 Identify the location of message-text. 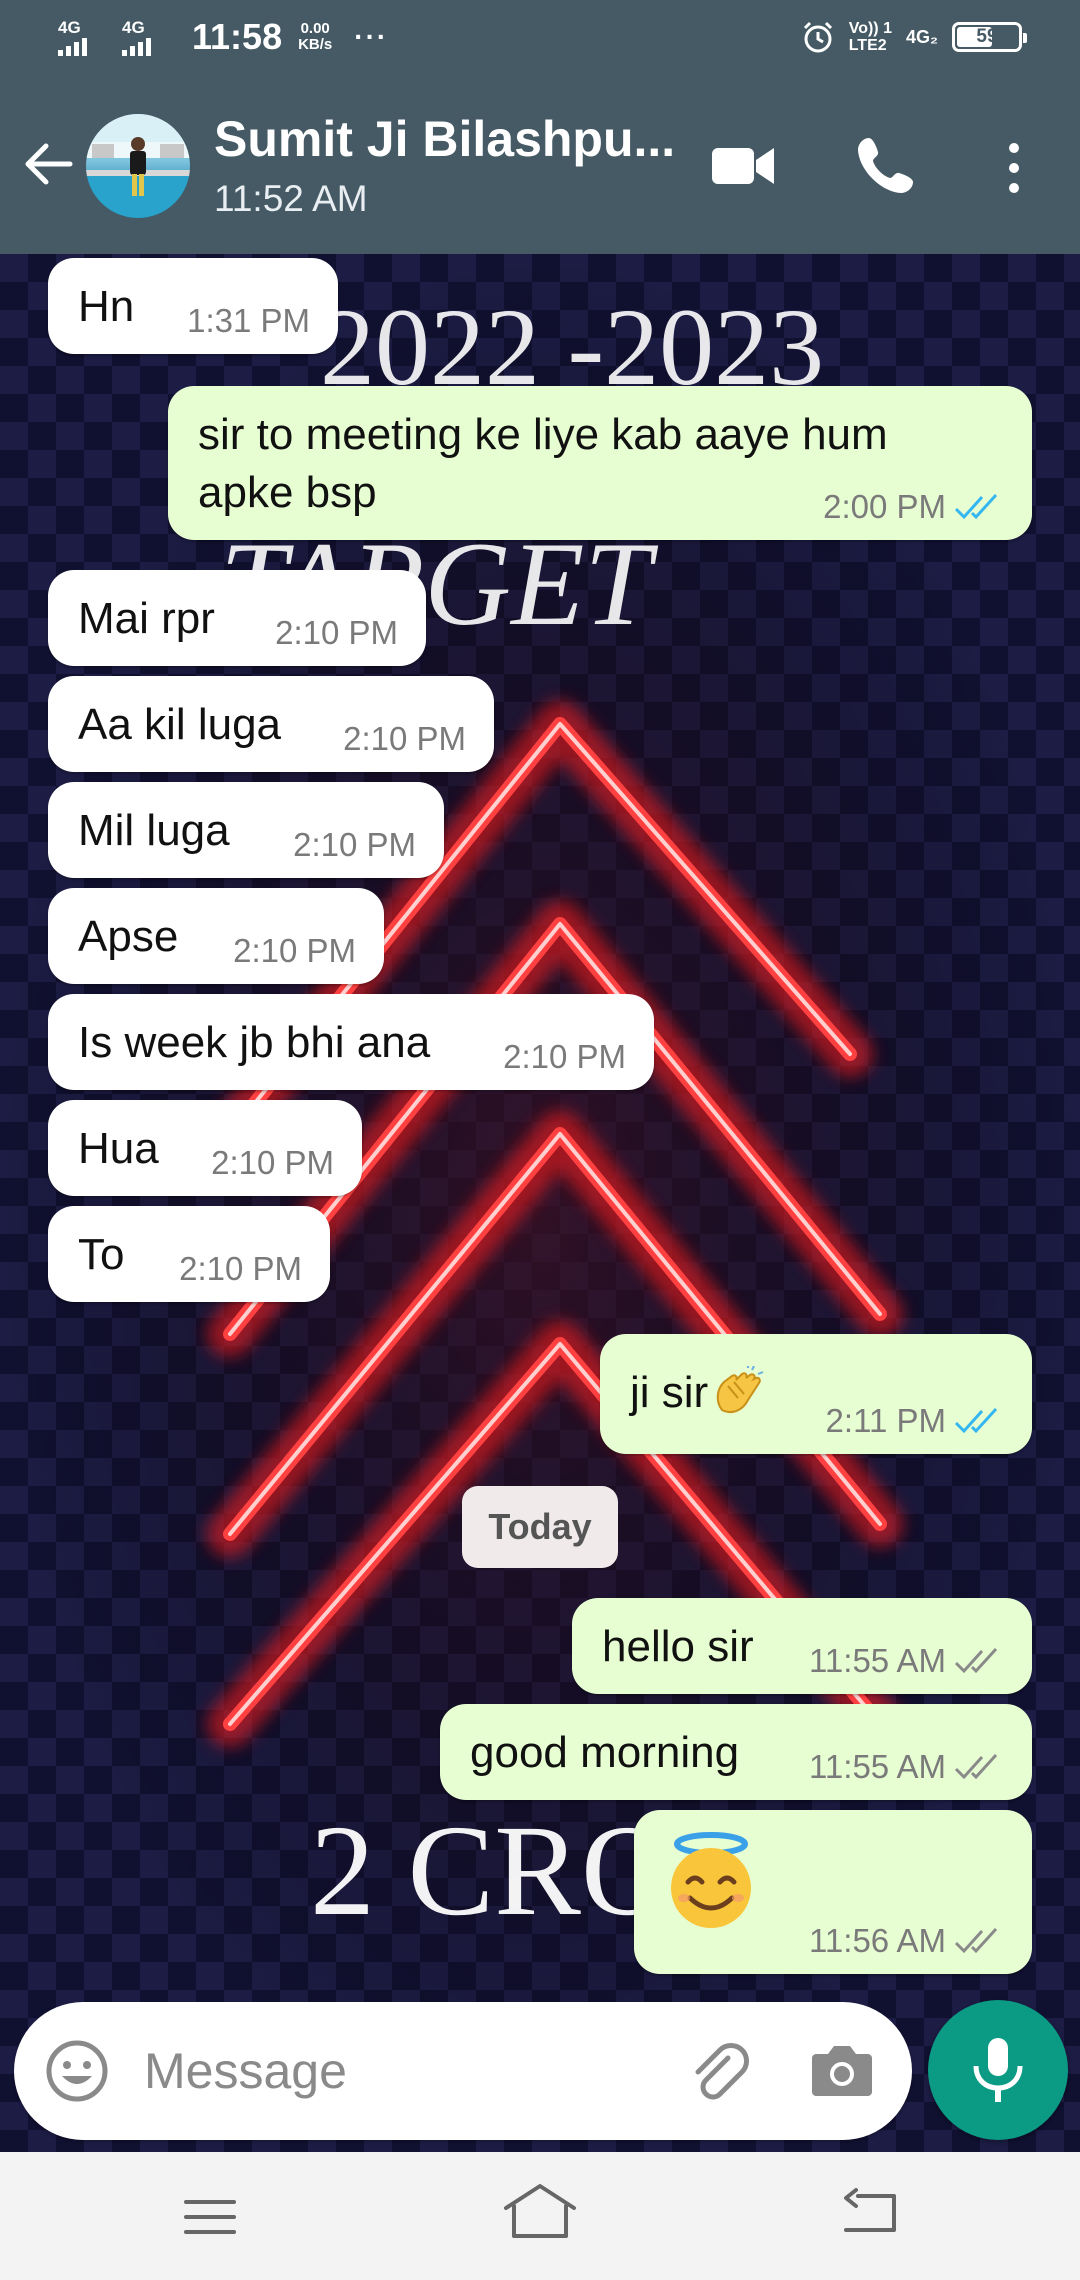
(711, 1881).